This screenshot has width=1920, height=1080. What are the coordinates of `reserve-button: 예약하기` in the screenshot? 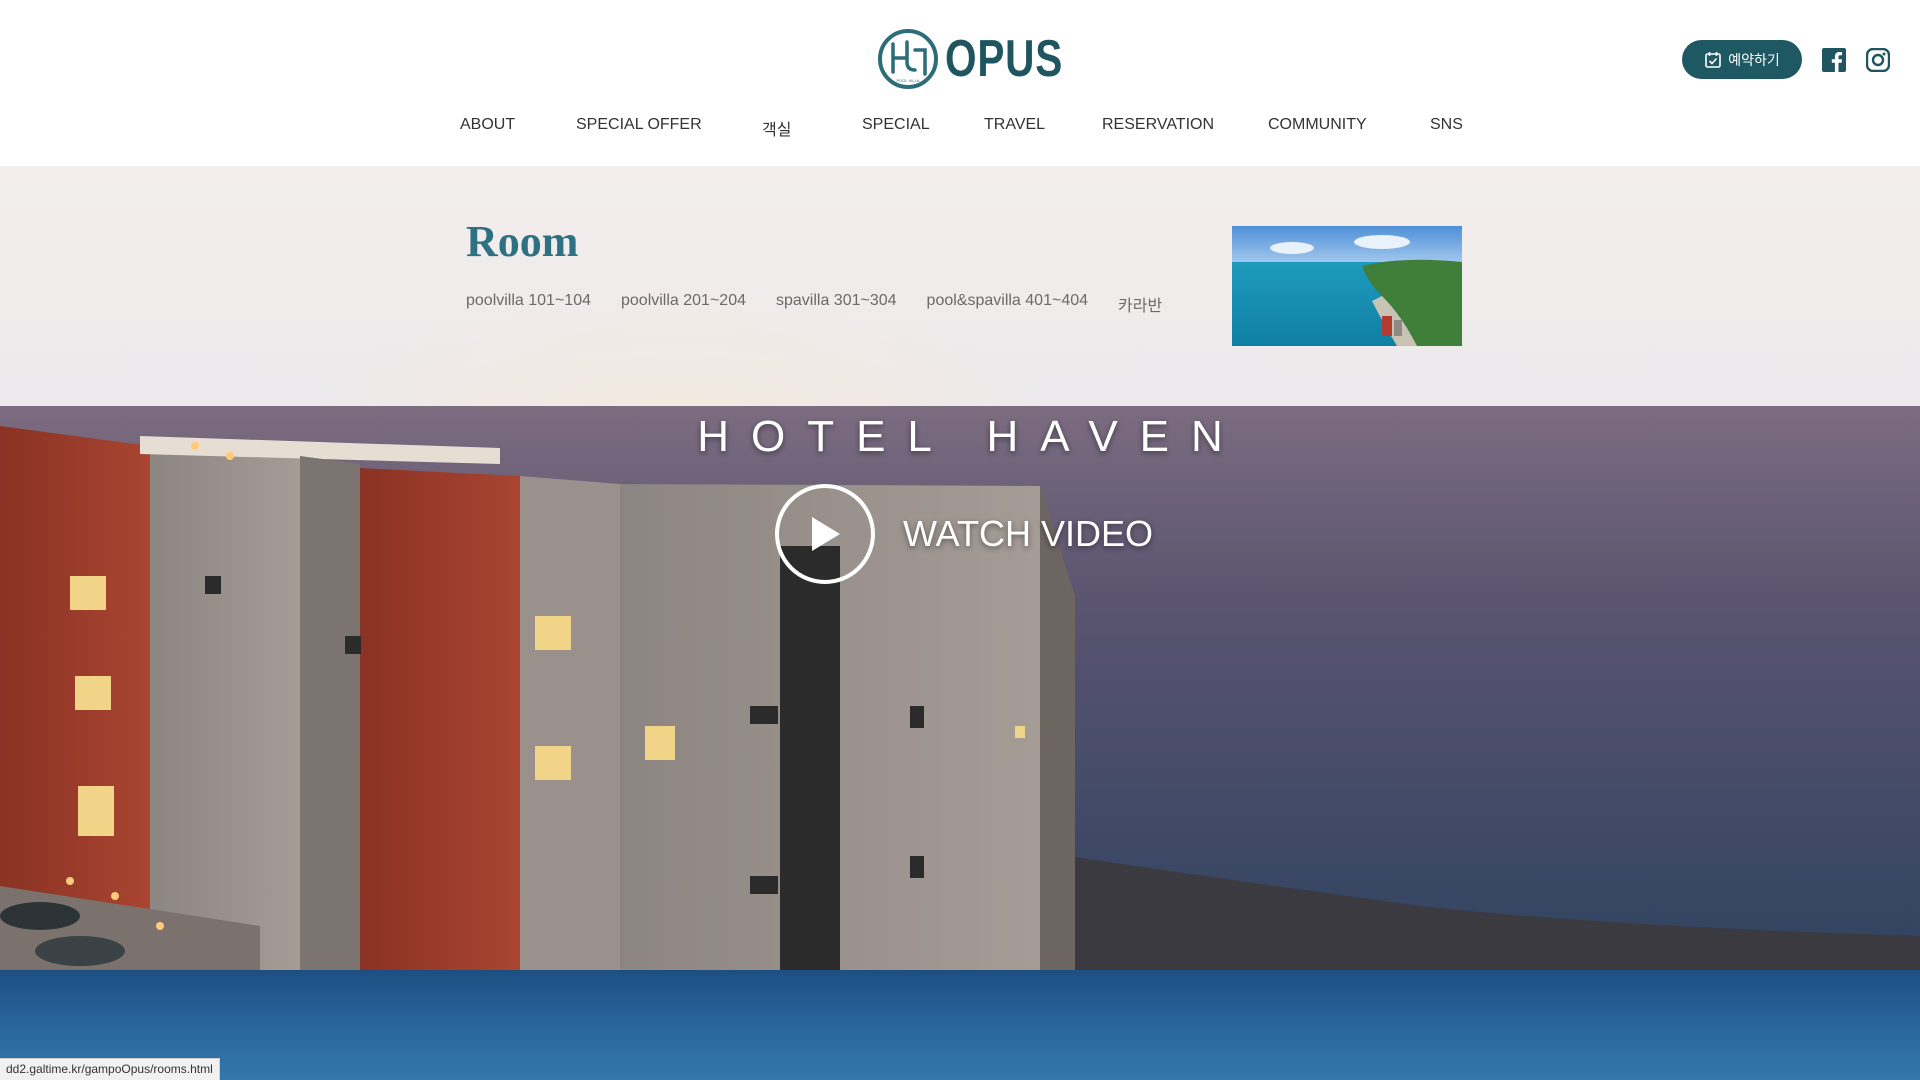 It's located at (1742, 59).